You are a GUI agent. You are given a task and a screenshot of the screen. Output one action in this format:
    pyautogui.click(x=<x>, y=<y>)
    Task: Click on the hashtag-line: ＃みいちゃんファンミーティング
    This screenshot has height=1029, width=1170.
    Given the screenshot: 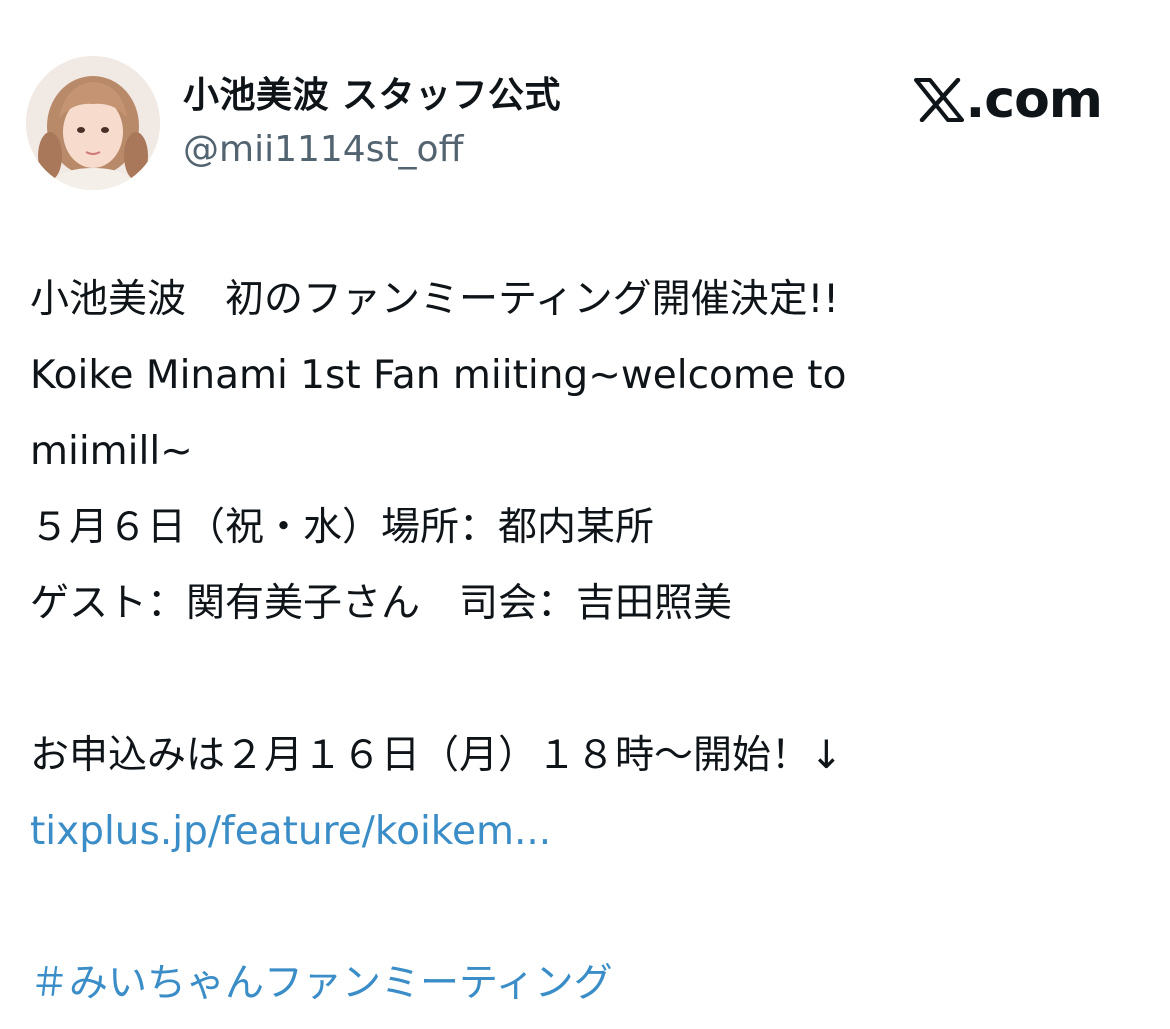 What is the action you would take?
    pyautogui.click(x=585, y=984)
    